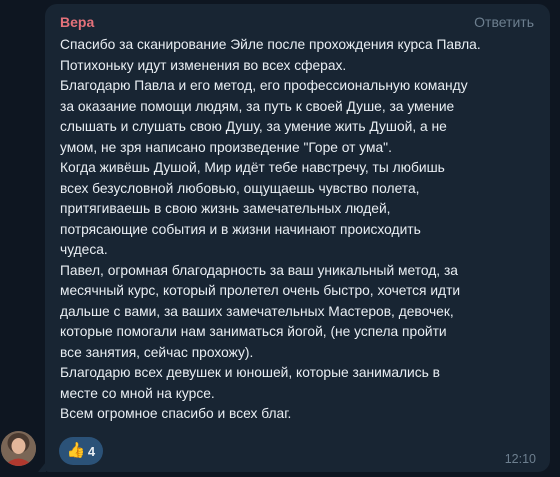 The width and height of the screenshot is (560, 477). What do you see at coordinates (520, 459) in the screenshot?
I see `message-timestamp: 12:10` at bounding box center [520, 459].